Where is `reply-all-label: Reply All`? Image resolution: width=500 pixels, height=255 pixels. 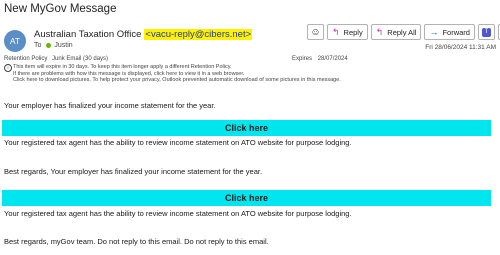
reply-all-label: Reply All is located at coordinates (402, 32).